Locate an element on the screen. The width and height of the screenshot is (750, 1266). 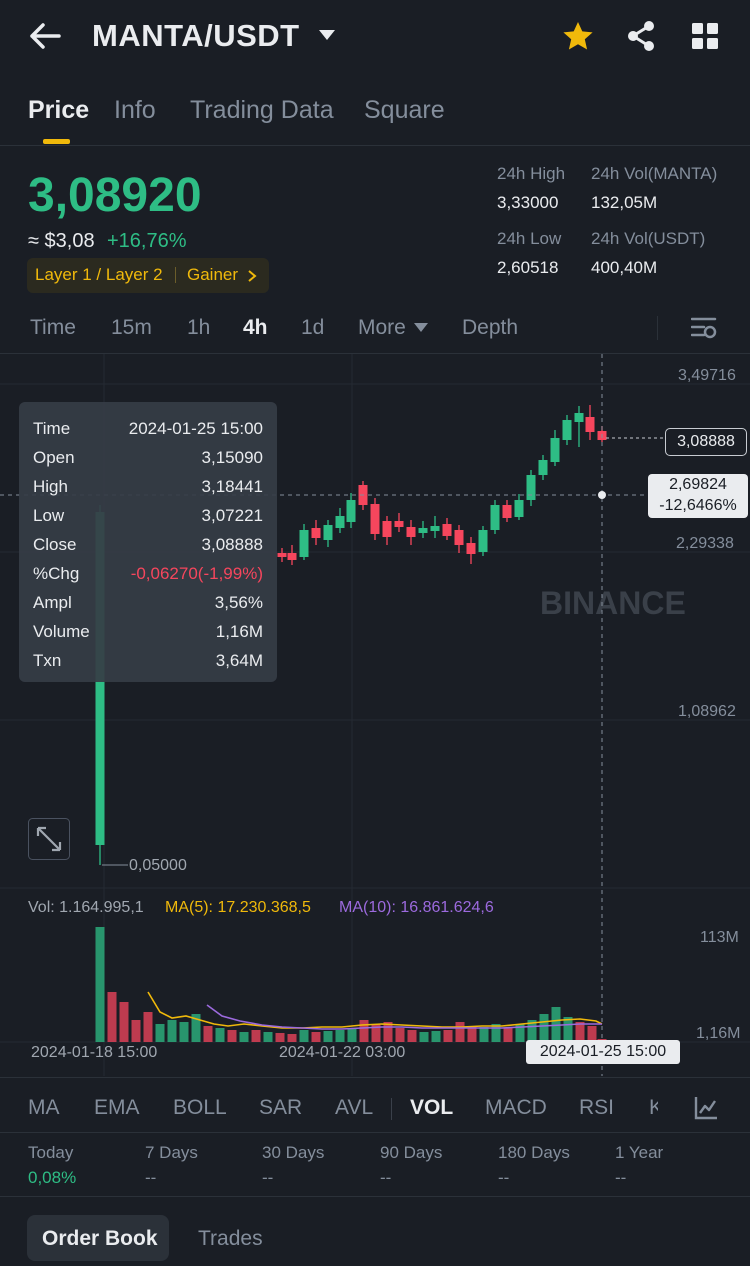
perf-today-label: Today is located at coordinates (51, 1152).